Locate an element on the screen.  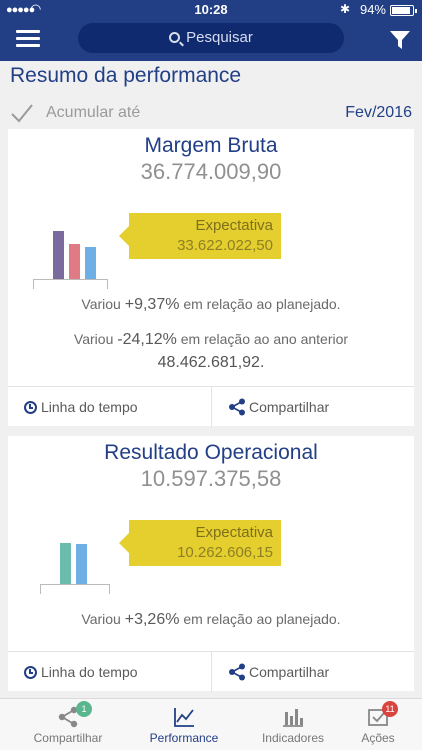
status-bar: ●●●●● ◠ 10:28 ✱ 94% is located at coordinates (211, 10).